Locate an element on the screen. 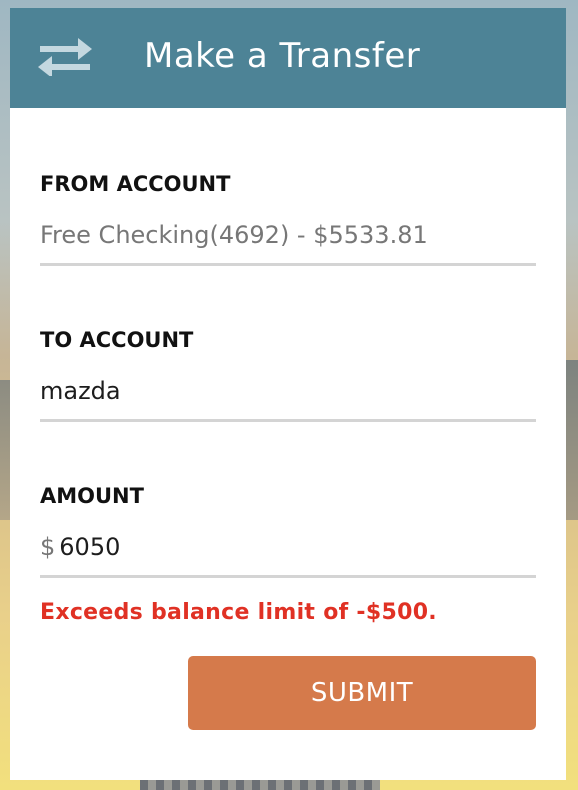  background-edge-left is located at coordinates (5, 450).